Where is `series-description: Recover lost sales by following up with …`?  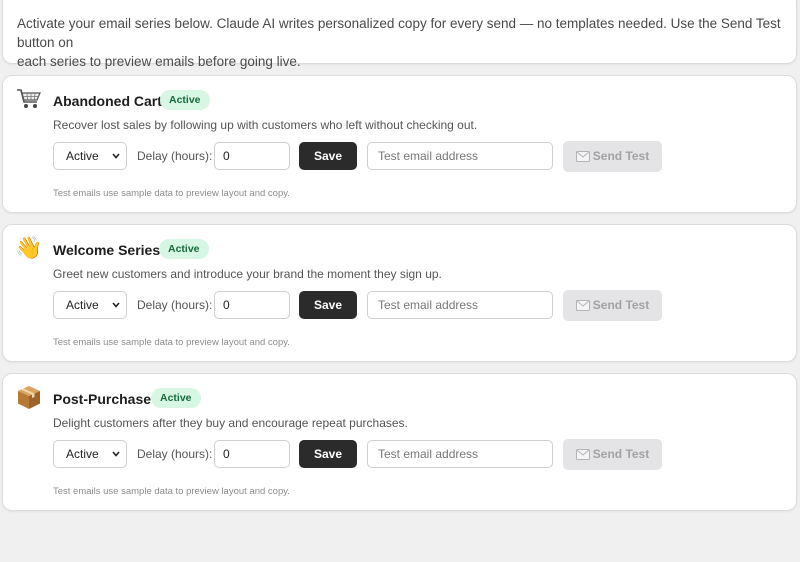 series-description: Recover lost sales by following up with … is located at coordinates (265, 125).